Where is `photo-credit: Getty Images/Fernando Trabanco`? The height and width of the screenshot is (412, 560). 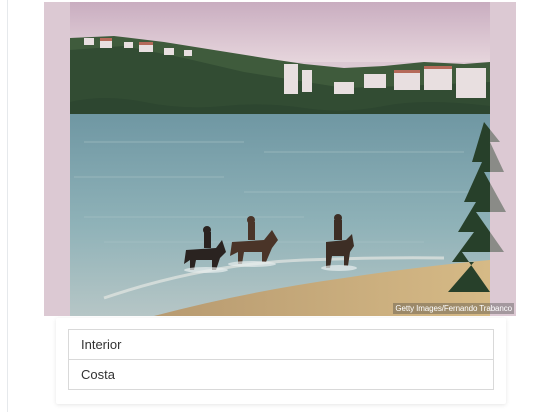
photo-credit: Getty Images/Fernando Trabanco is located at coordinates (453, 308).